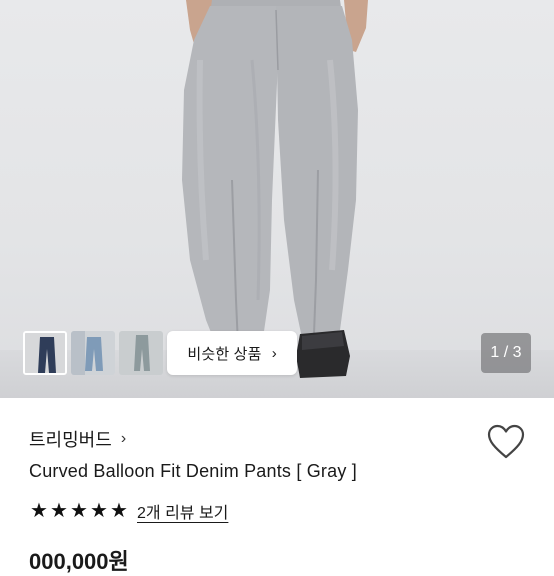 The height and width of the screenshot is (576, 554). I want to click on star-rating: ★ ★ ★ ★ ★, so click(79, 511).